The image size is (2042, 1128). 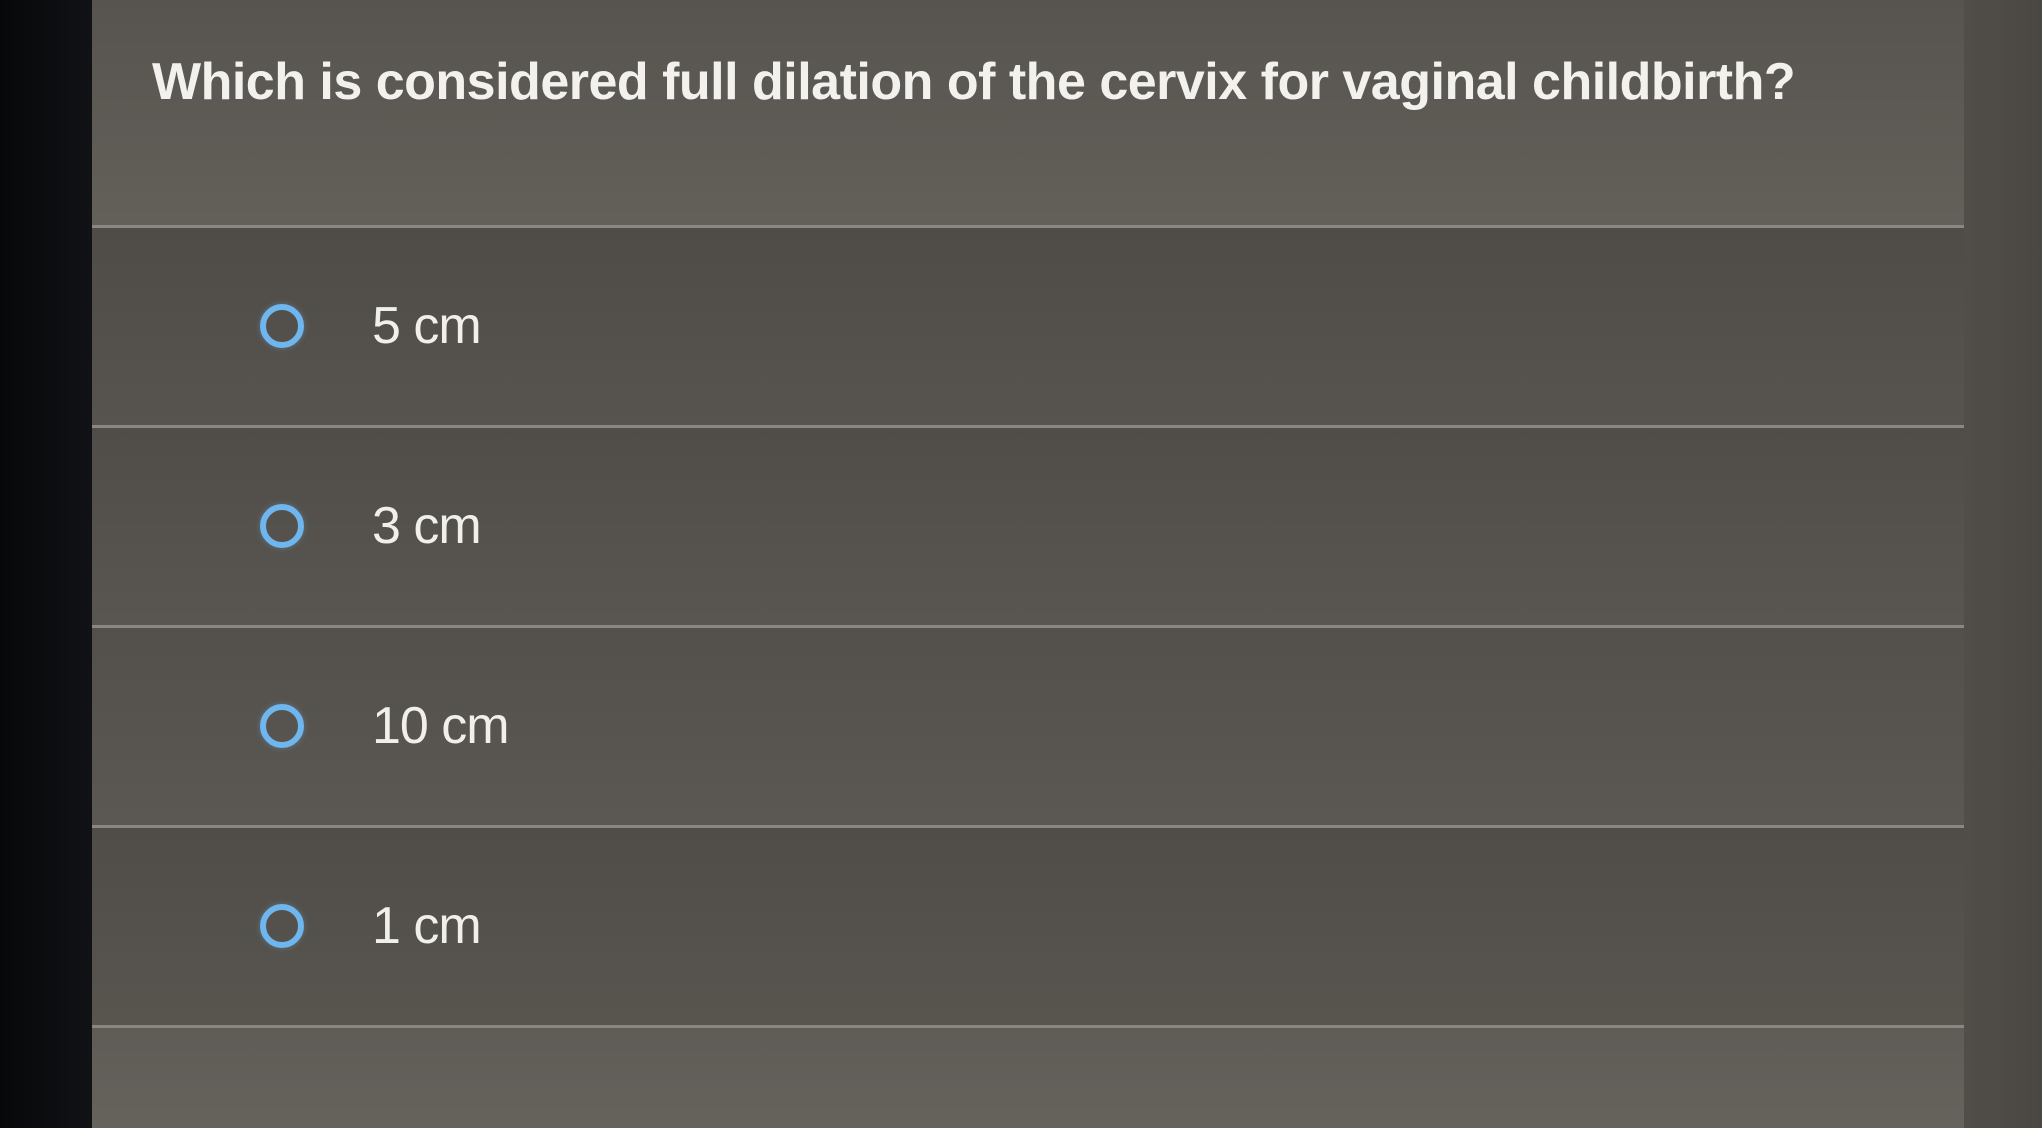 I want to click on answer-option-label: 1 cm, so click(x=427, y=926).